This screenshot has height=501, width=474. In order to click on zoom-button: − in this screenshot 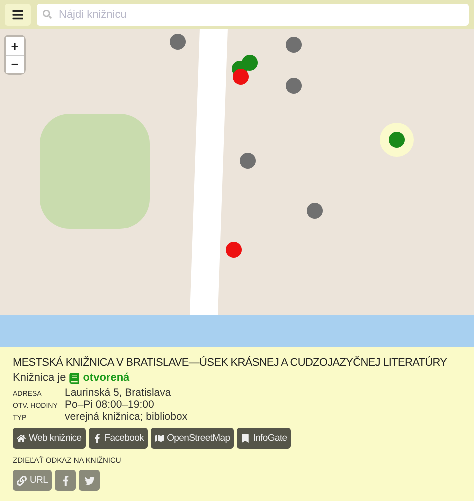, I will do `click(15, 64)`.